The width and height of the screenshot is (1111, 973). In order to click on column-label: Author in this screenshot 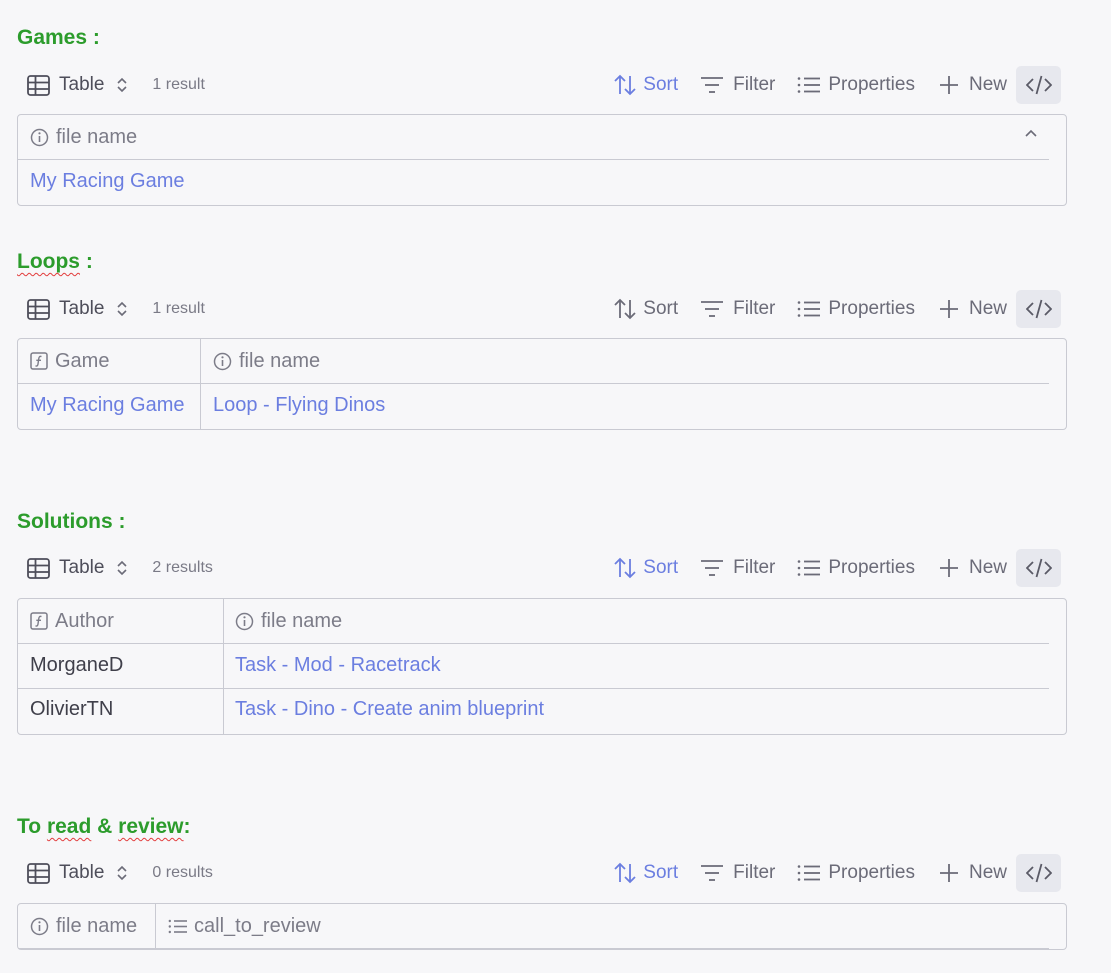, I will do `click(84, 620)`.